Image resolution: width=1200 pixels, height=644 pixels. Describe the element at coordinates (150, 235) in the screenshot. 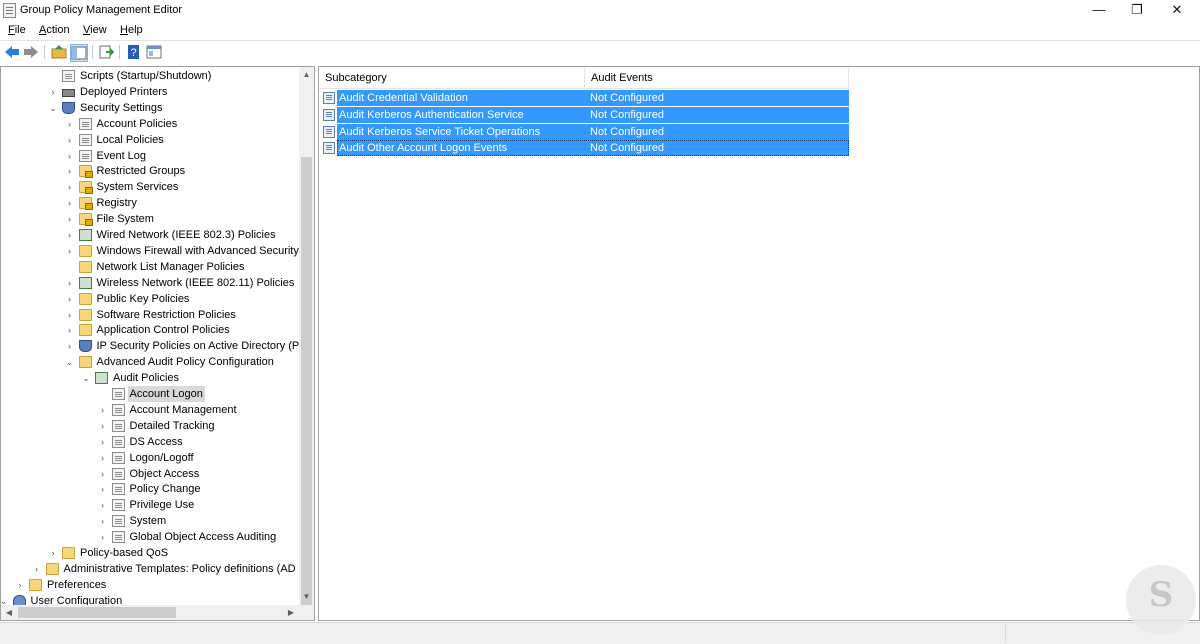

I see `tree-item: › Wired Network (IEEE 802.3) Policies` at that location.